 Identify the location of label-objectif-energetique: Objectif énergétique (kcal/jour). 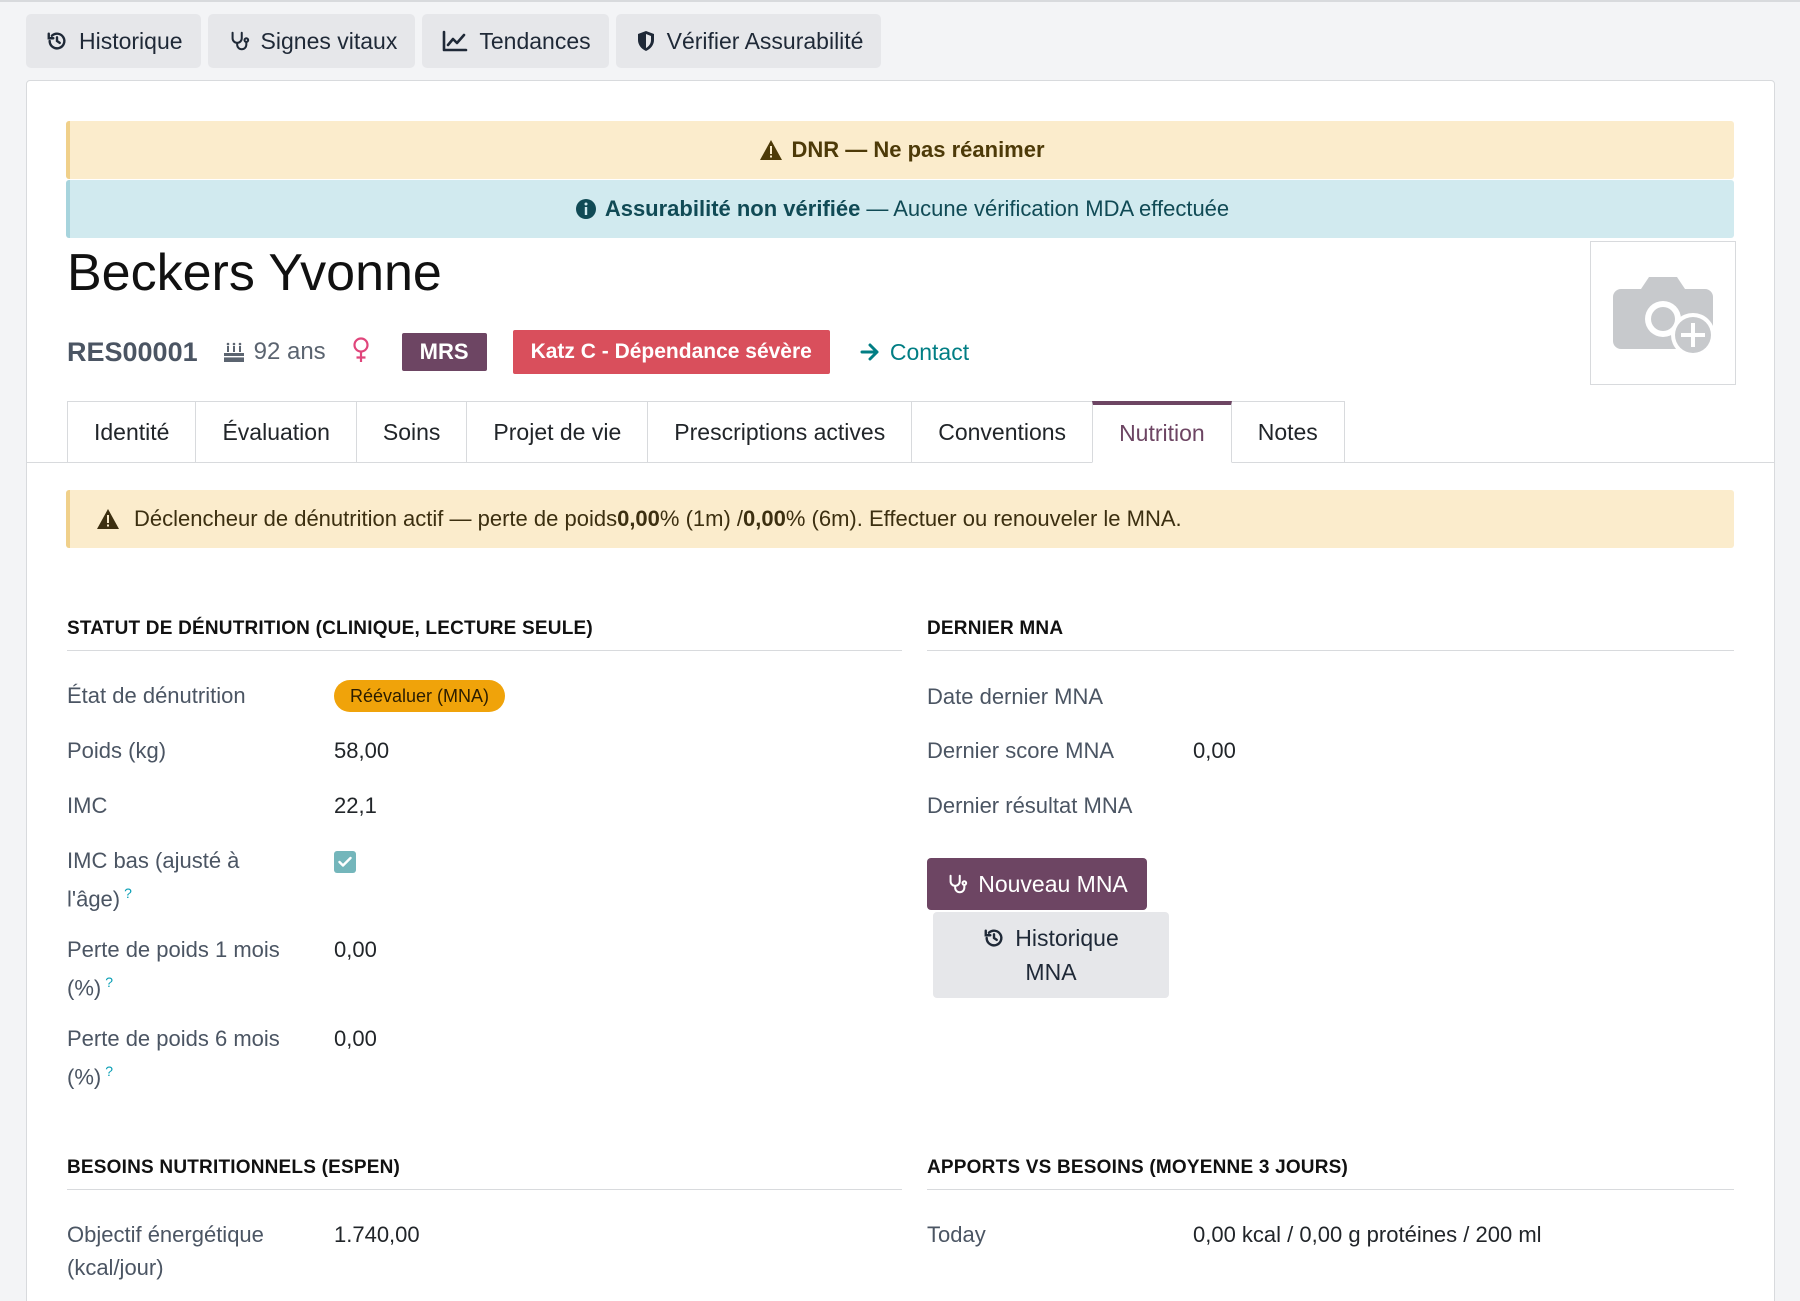
(165, 1251).